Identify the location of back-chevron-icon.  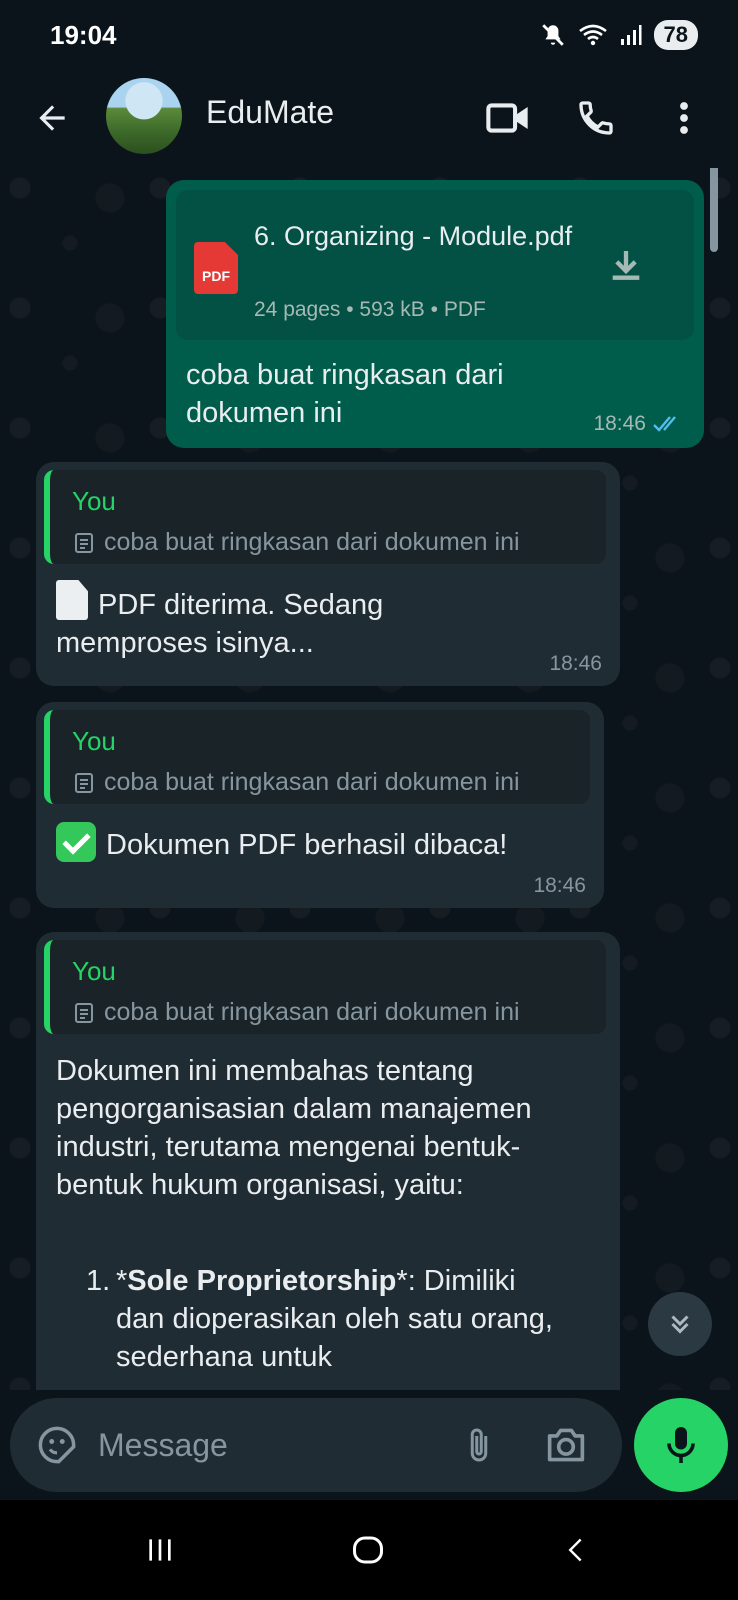
(575, 1550).